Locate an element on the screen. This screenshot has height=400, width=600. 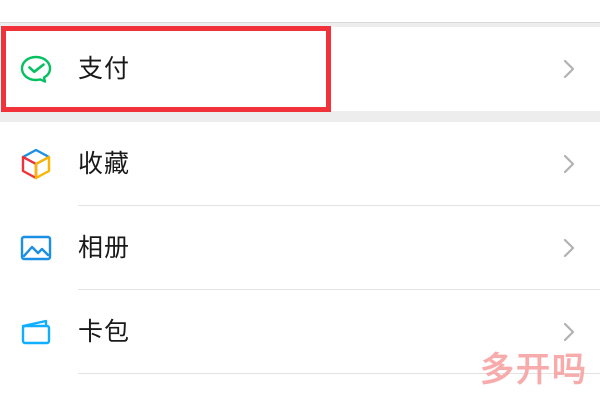
menu-item-label: 收藏 is located at coordinates (104, 163).